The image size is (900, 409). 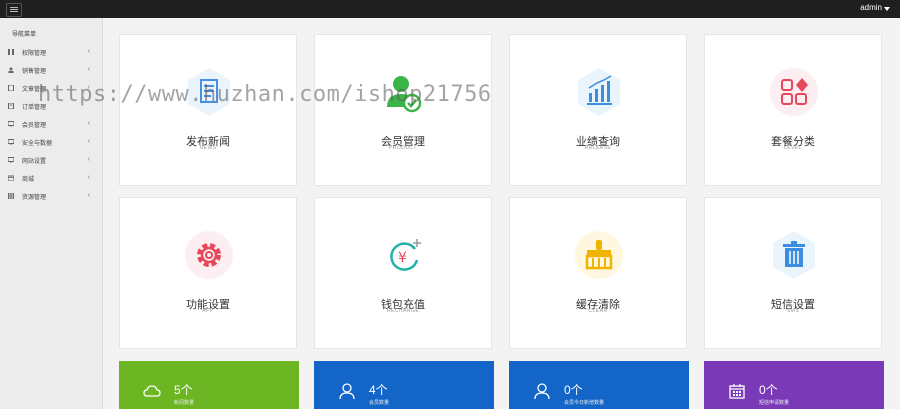 I want to click on card-subtitle: SMS, so click(x=793, y=311).